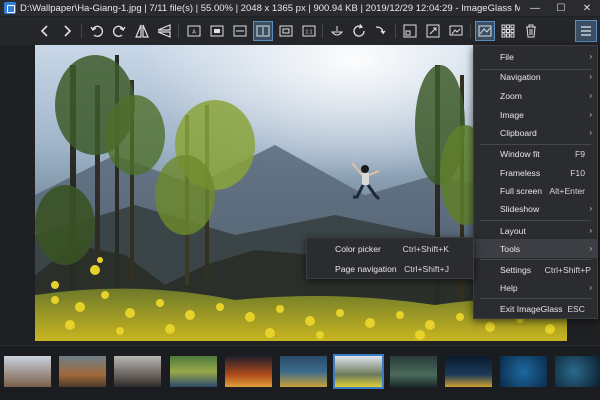 The height and width of the screenshot is (400, 600). I want to click on menu-item-layout: Layout ›, so click(535, 230).